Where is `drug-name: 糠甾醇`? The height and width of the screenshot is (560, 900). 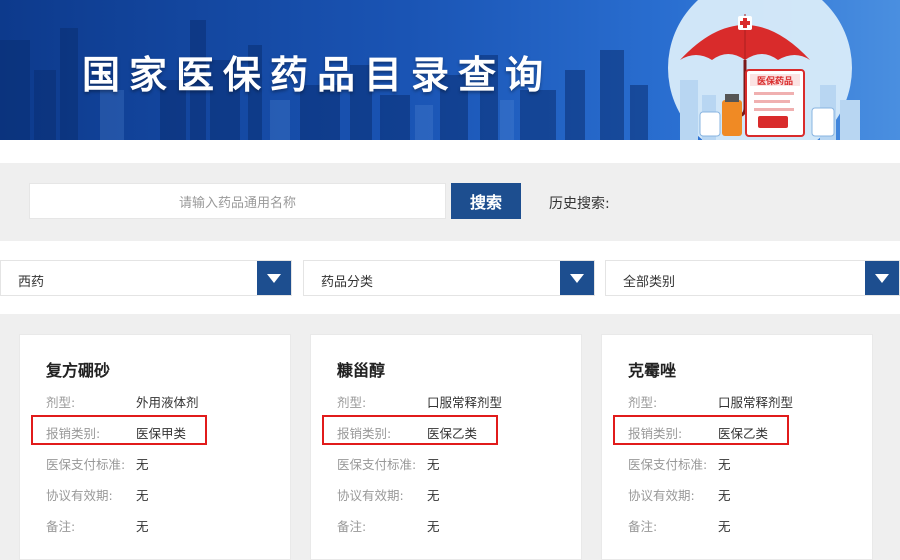 drug-name: 糠甾醇 is located at coordinates (361, 370).